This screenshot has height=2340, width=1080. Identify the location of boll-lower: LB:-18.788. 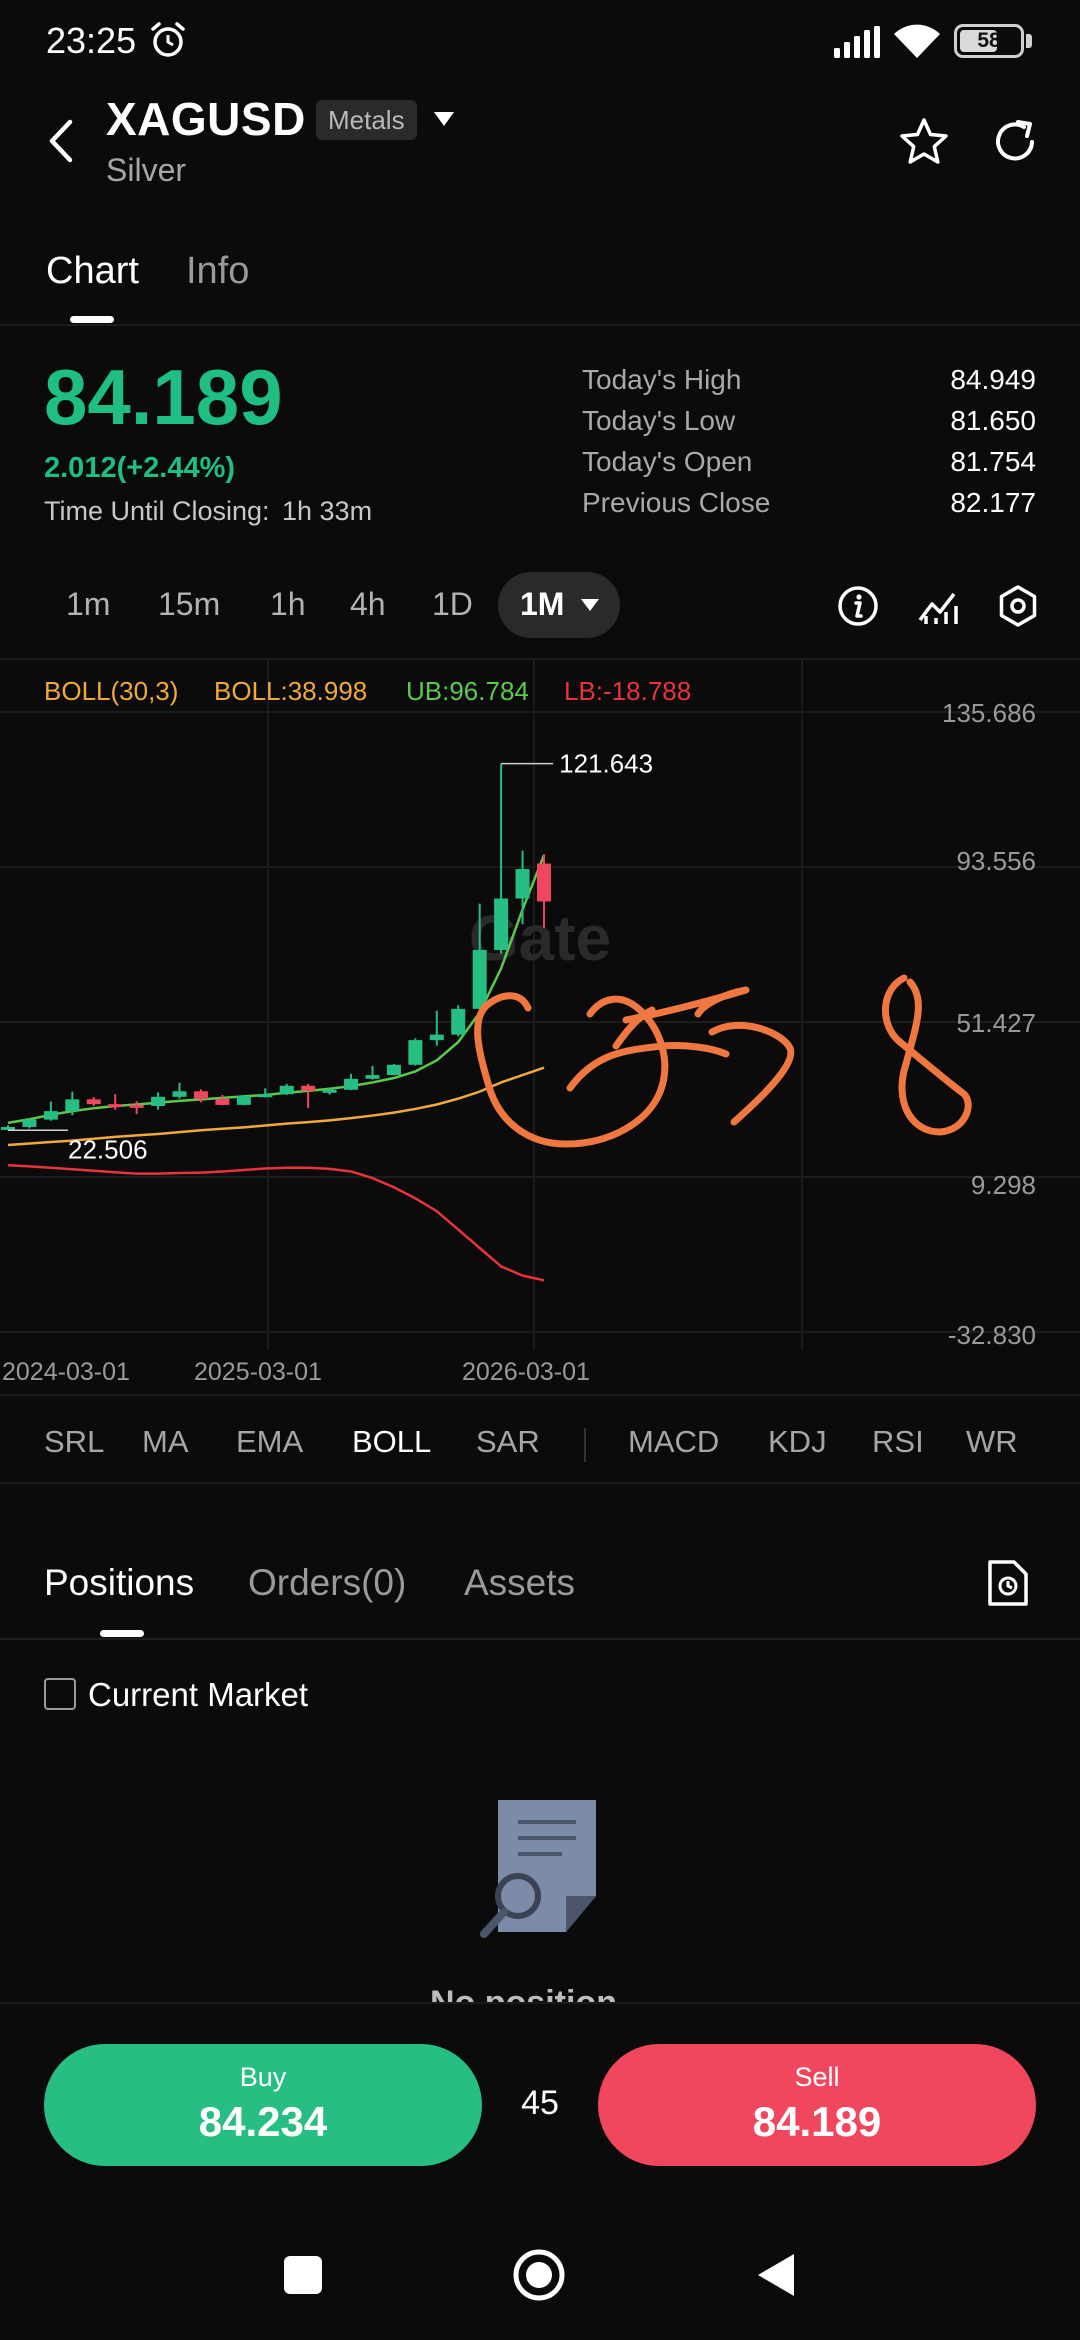
(628, 691).